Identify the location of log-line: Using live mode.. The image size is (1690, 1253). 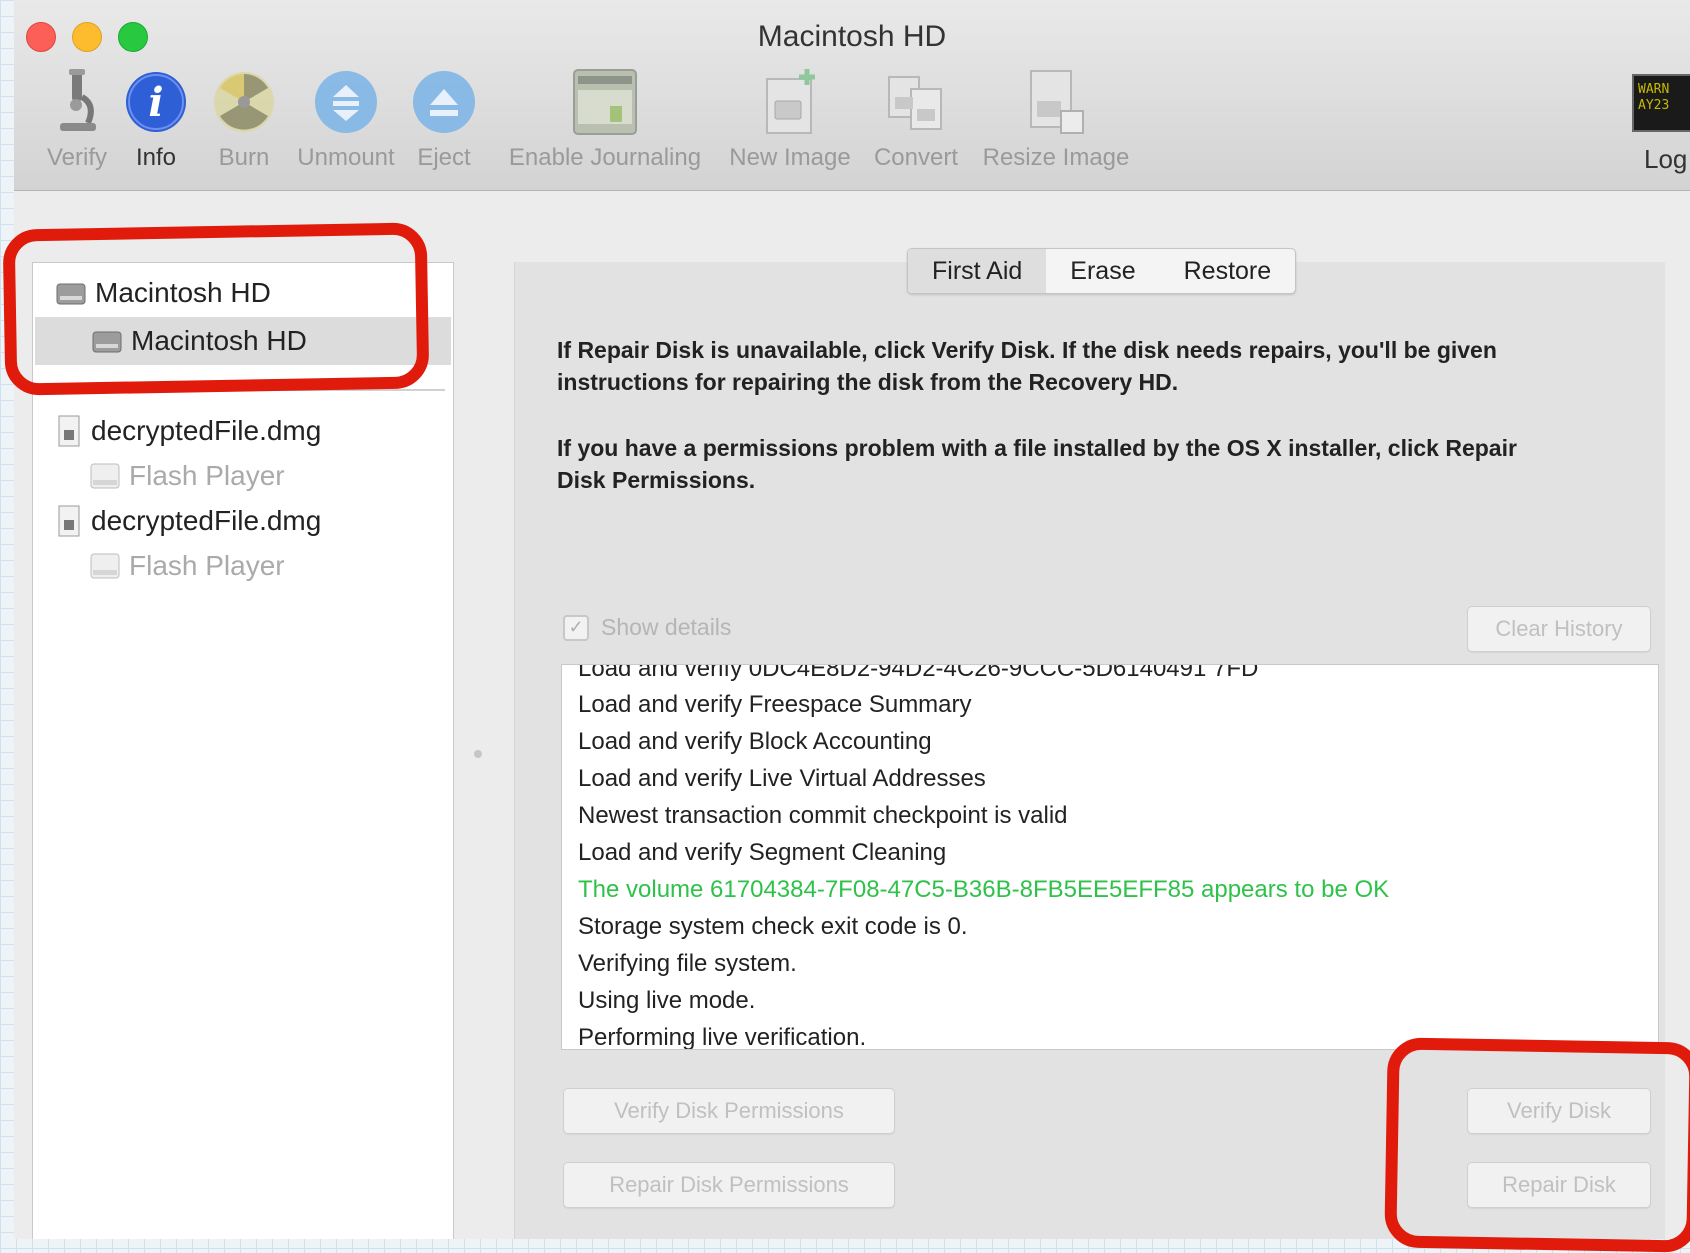
(667, 1000).